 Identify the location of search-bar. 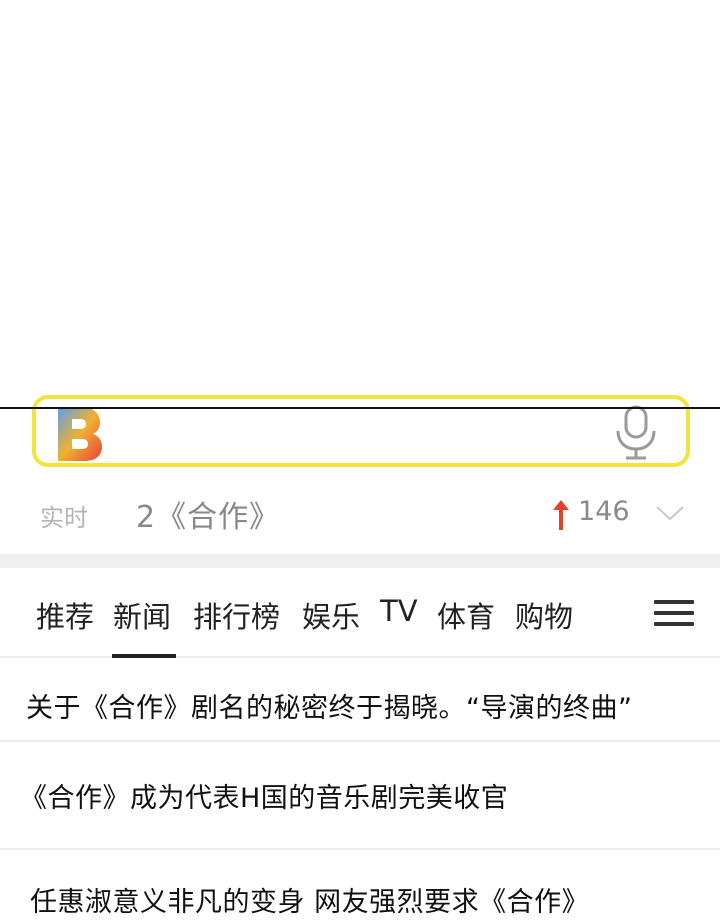
(361, 431).